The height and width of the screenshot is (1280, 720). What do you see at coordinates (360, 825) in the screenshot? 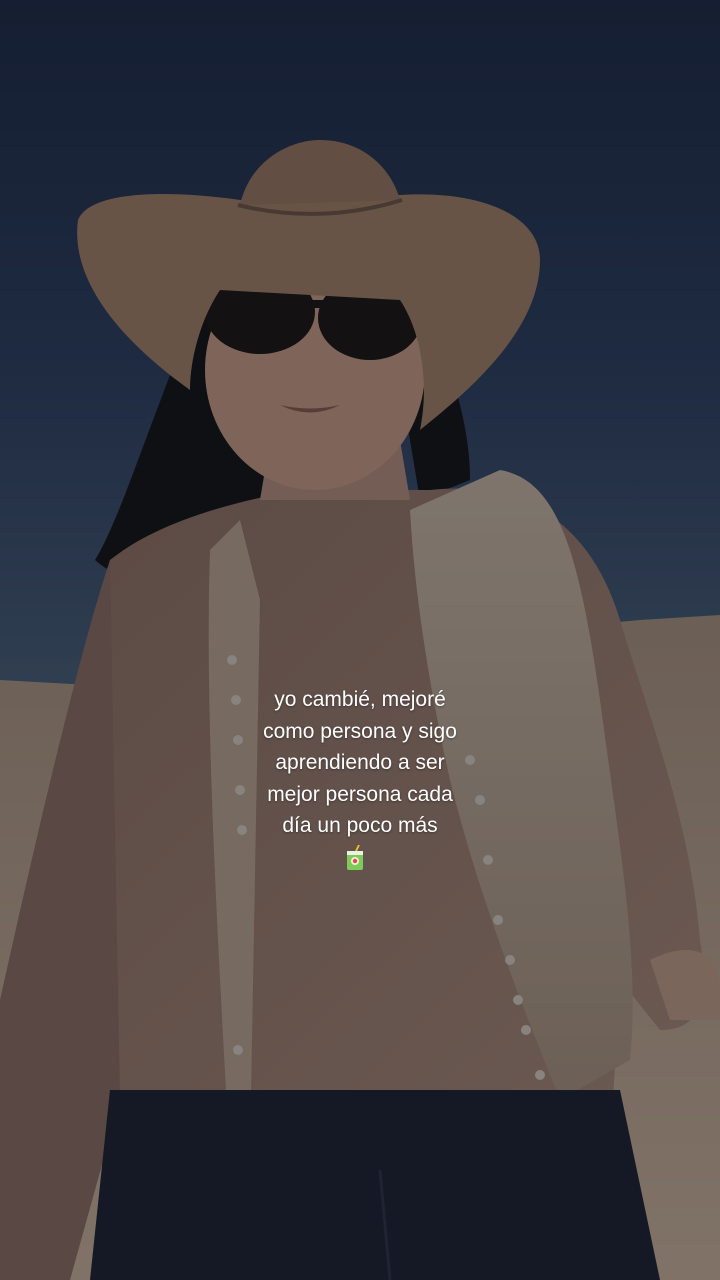
I see `caption-line: día un poco más` at bounding box center [360, 825].